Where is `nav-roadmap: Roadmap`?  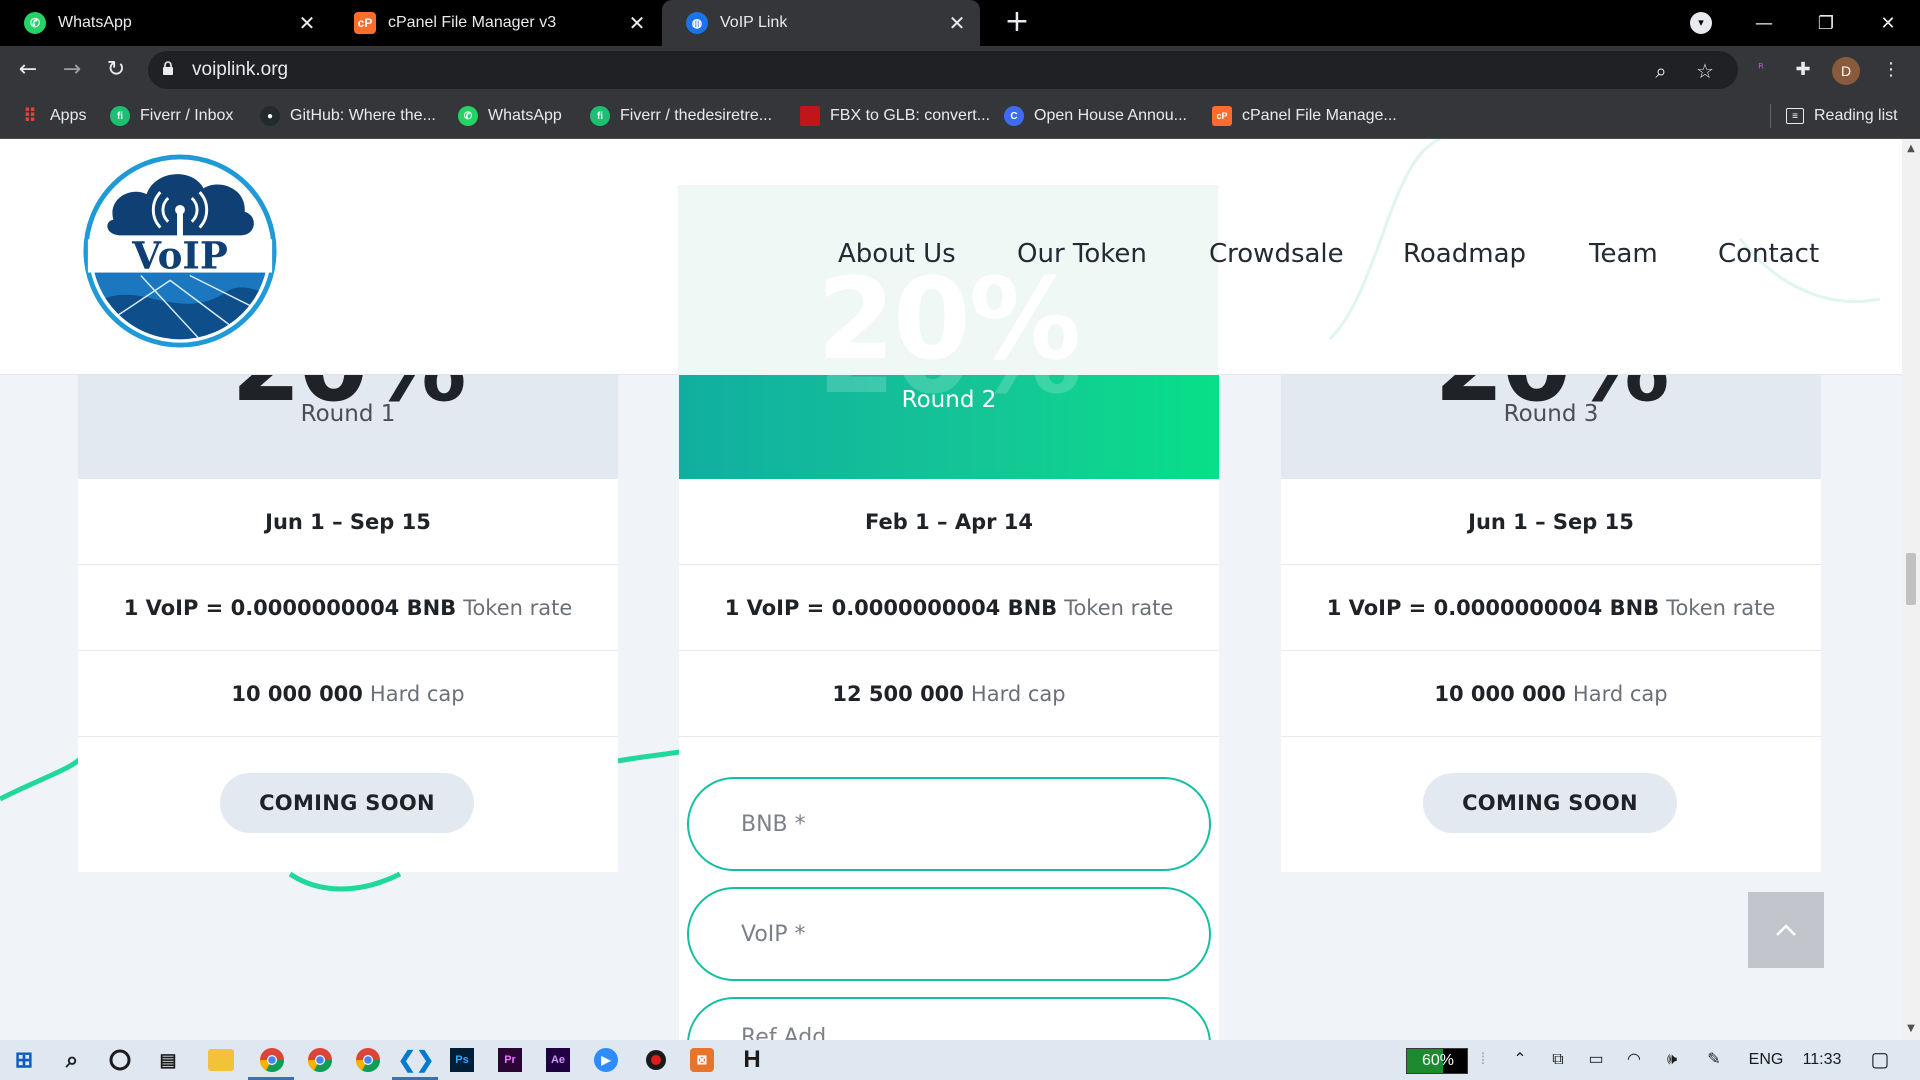
nav-roadmap: Roadmap is located at coordinates (1464, 254).